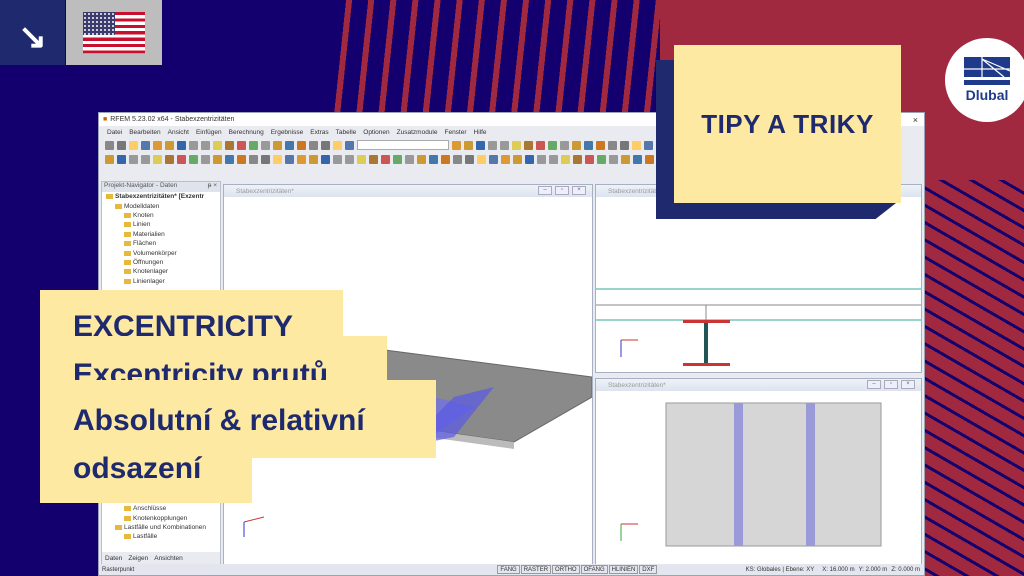 The image size is (1024, 576). What do you see at coordinates (212, 185) in the screenshot?
I see `navigator-pin-close: ᵽ ×` at bounding box center [212, 185].